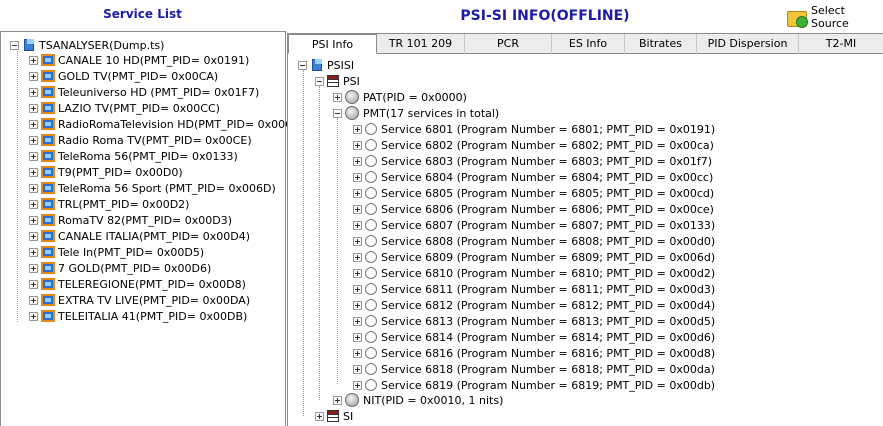  What do you see at coordinates (139, 300) in the screenshot?
I see `service-list-item: EXTRA TV LIVE(PMT_PID= 0x00DA)` at bounding box center [139, 300].